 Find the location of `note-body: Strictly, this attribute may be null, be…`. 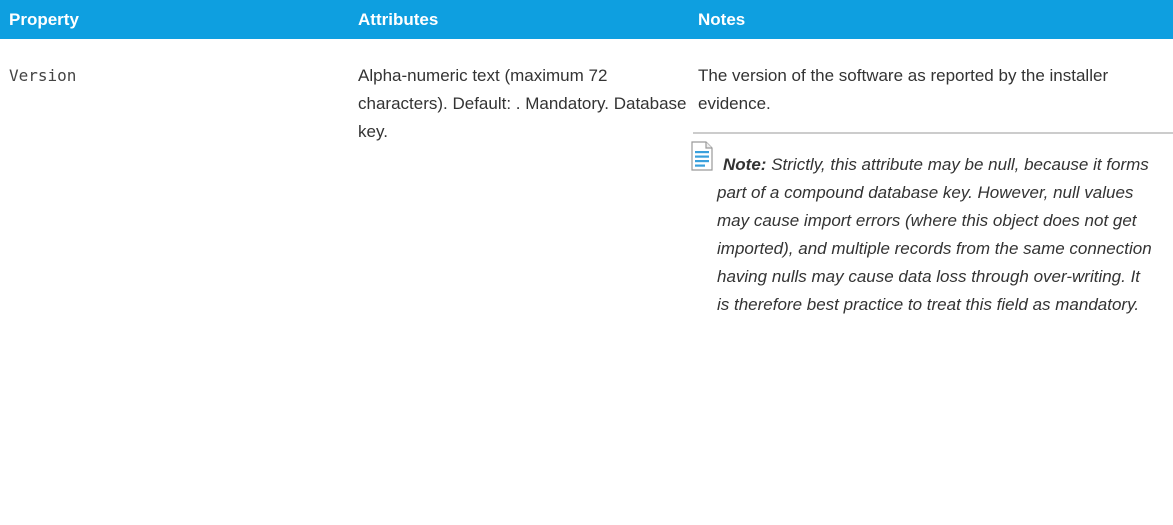

note-body: Strictly, this attribute may be null, be… is located at coordinates (934, 234).